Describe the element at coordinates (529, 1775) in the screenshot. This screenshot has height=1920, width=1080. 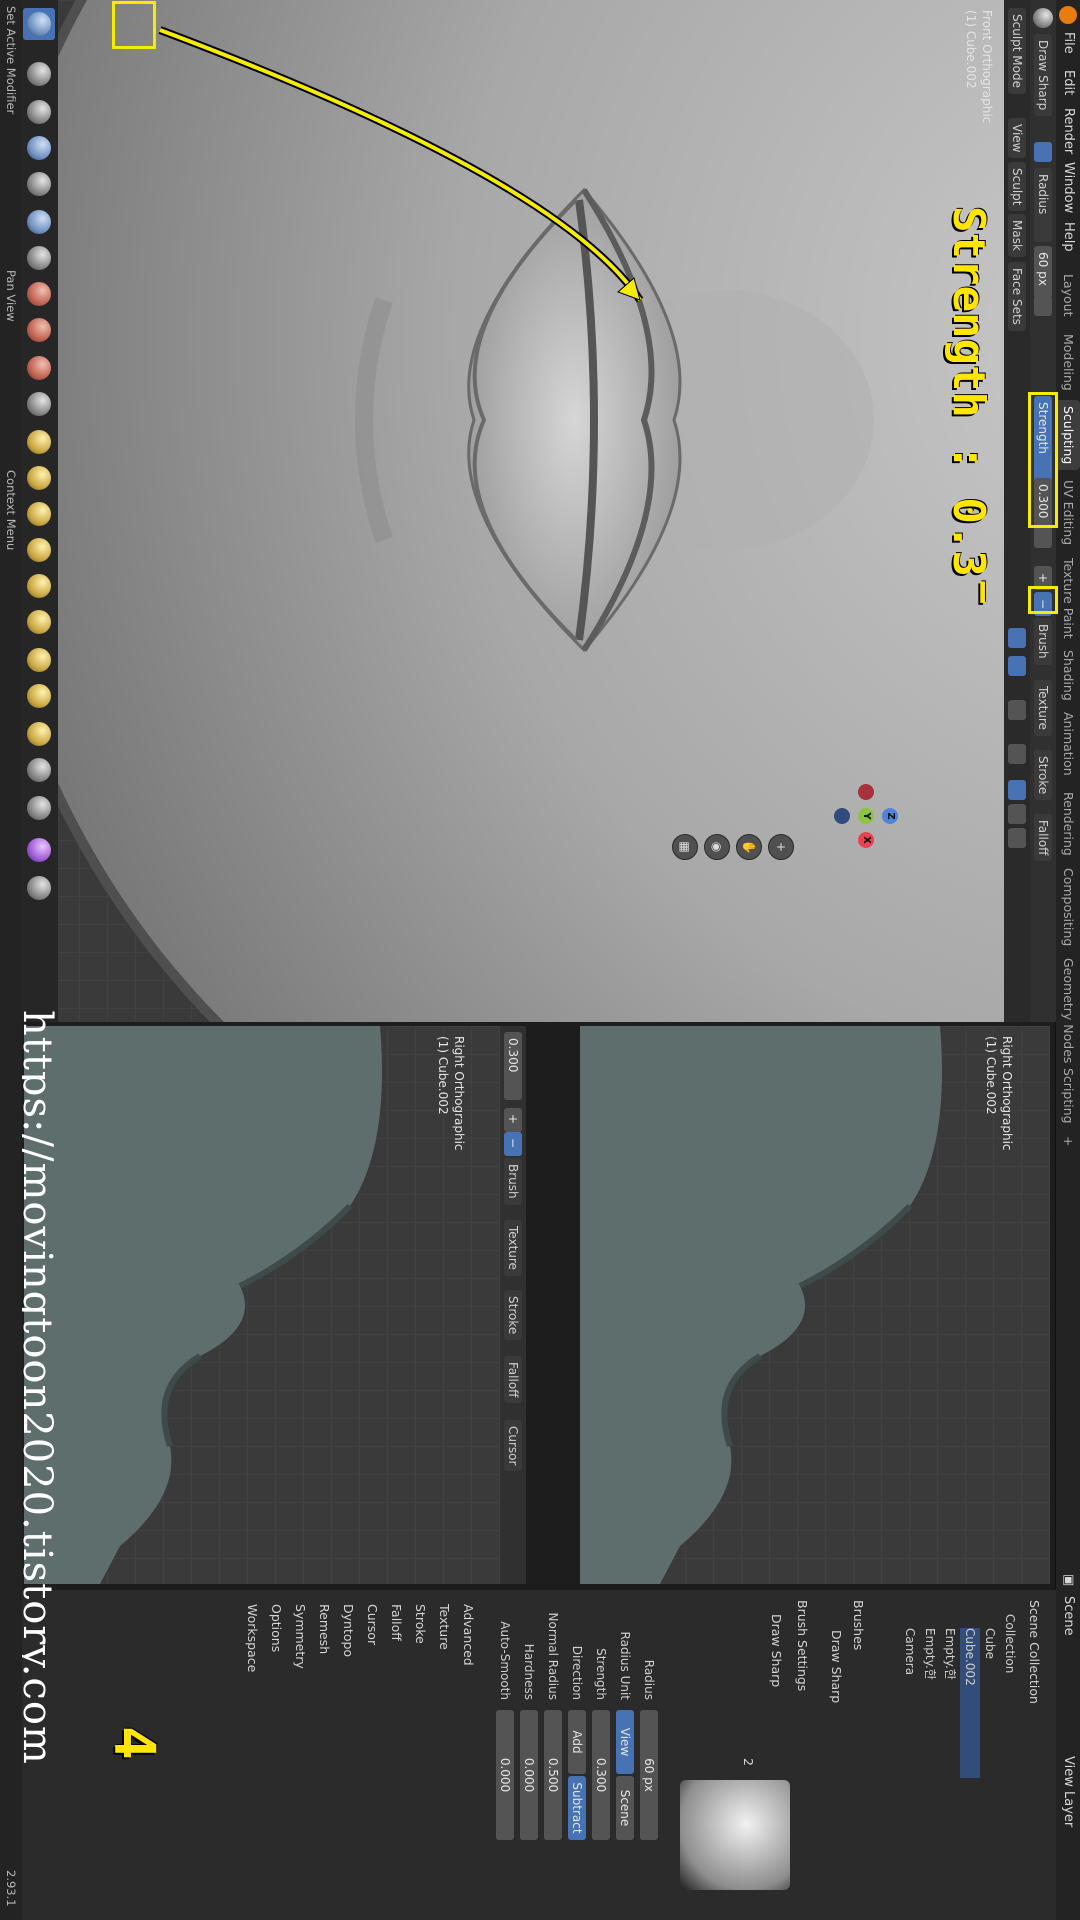
I see `hardness-field: 0.000` at that location.